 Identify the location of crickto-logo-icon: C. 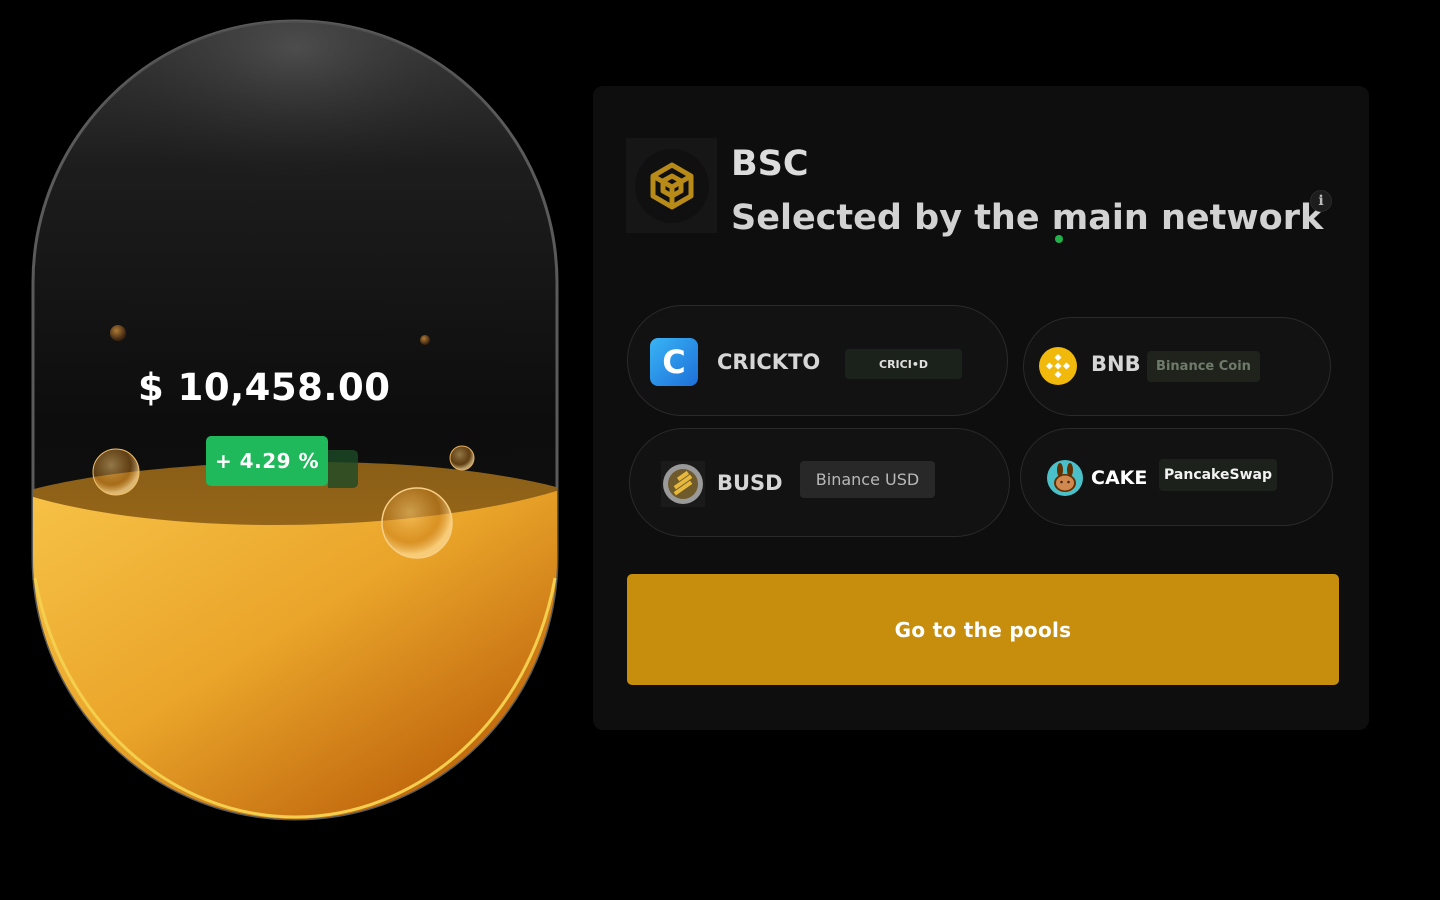
(674, 364).